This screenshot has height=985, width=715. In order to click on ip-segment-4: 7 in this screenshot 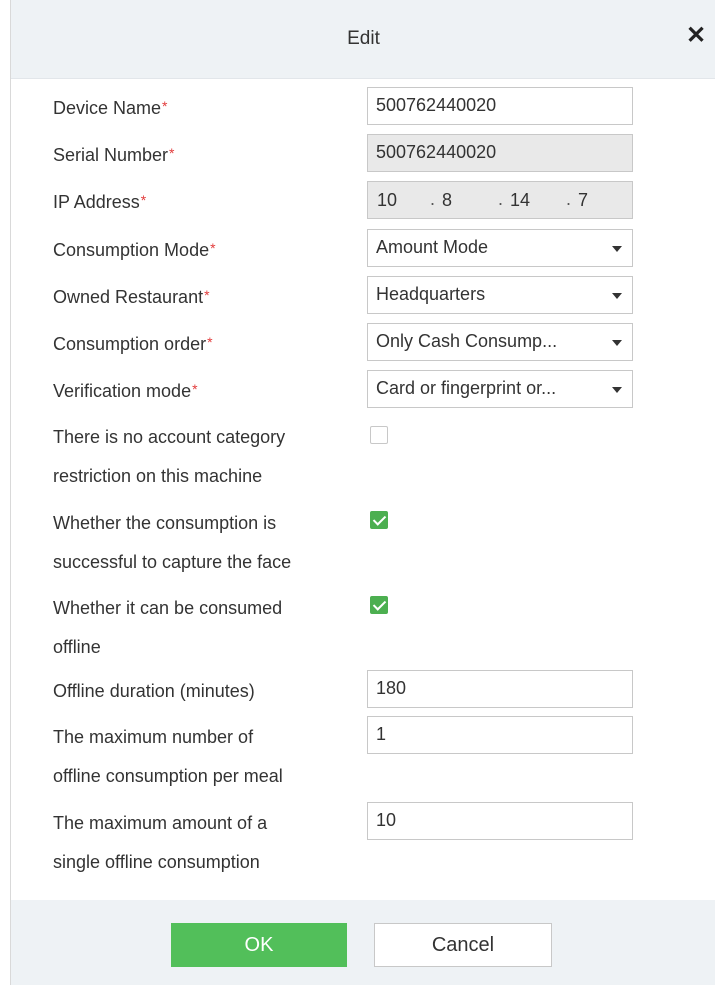, I will do `click(583, 200)`.